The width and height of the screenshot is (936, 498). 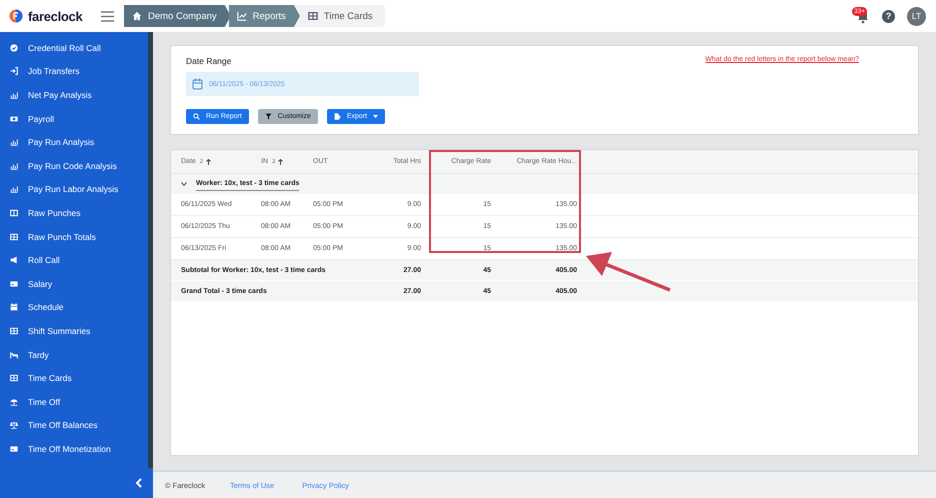 What do you see at coordinates (74, 190) in the screenshot?
I see `sidebar-item: Pay Run Labor Analysis` at bounding box center [74, 190].